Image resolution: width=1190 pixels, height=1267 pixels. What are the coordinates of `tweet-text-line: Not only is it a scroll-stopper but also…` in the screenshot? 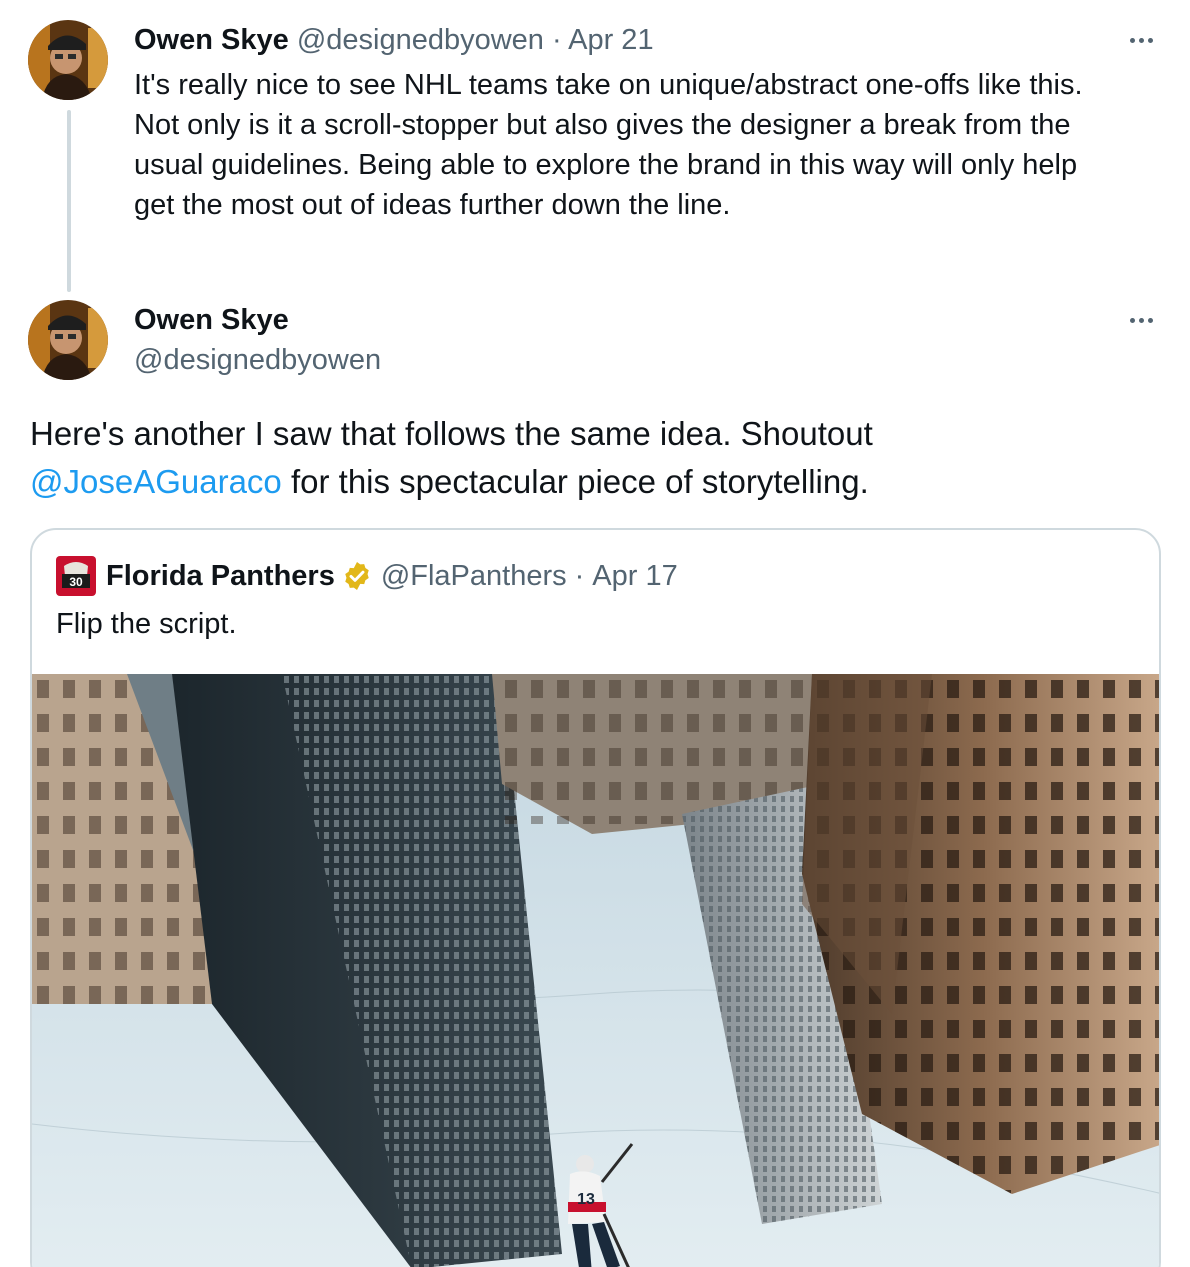 It's located at (602, 125).